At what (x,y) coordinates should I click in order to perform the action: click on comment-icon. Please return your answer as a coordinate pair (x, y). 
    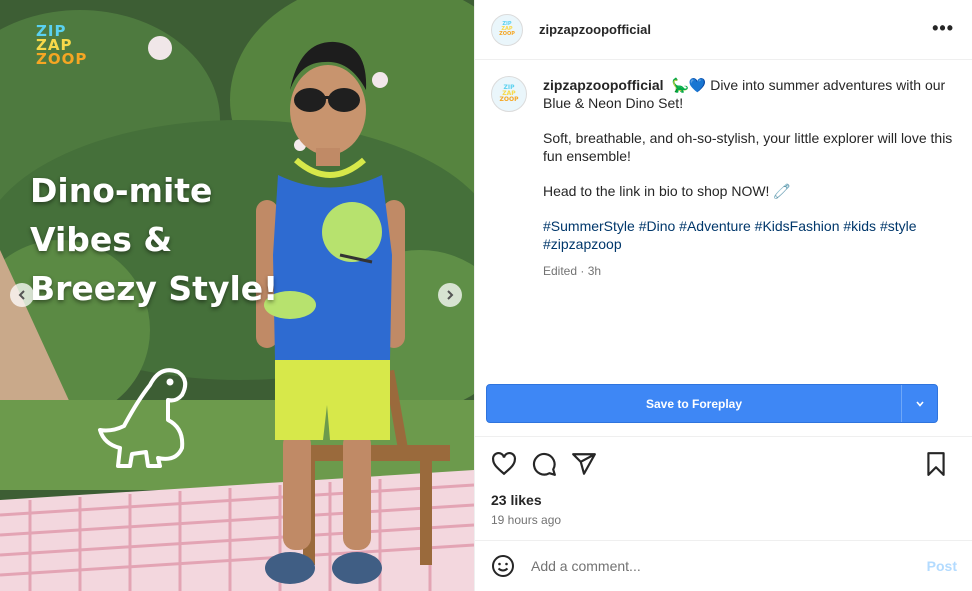
    Looking at the image, I should click on (544, 464).